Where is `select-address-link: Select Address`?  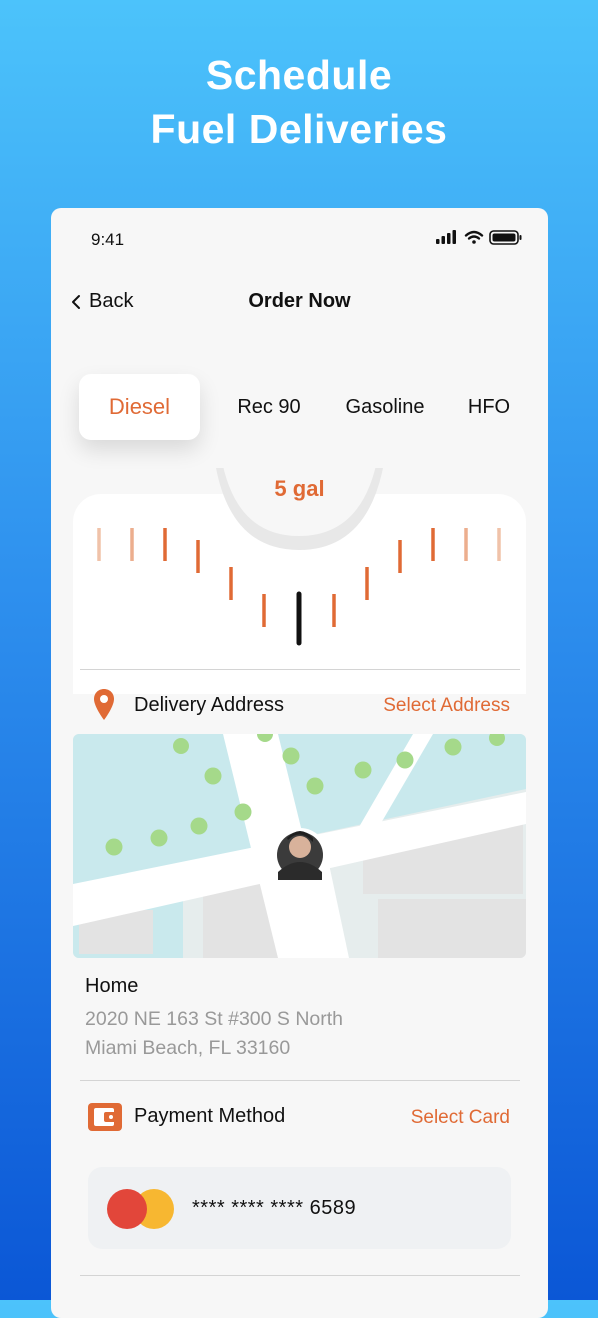
select-address-link: Select Address is located at coordinates (446, 706).